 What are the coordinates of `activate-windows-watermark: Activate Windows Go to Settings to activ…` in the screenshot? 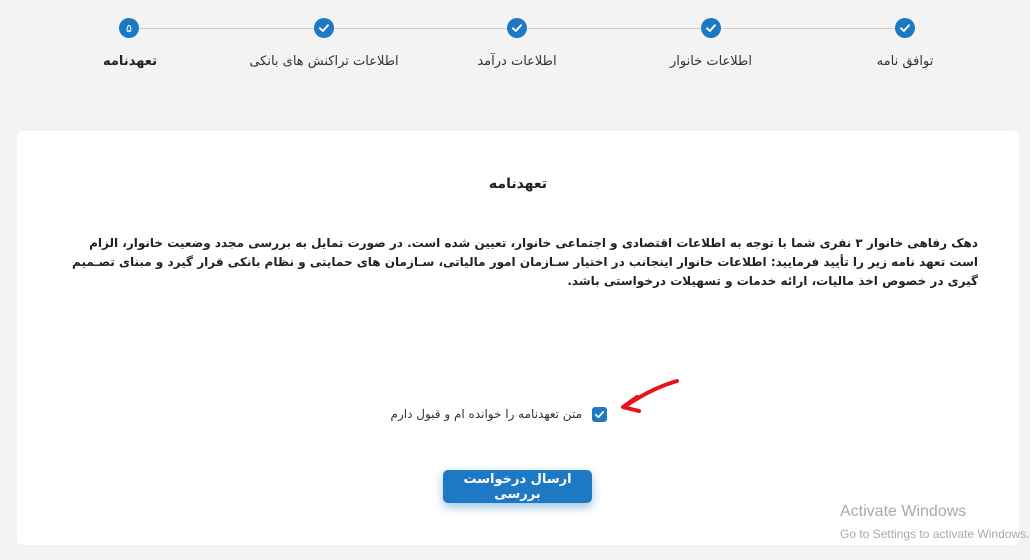 It's located at (934, 523).